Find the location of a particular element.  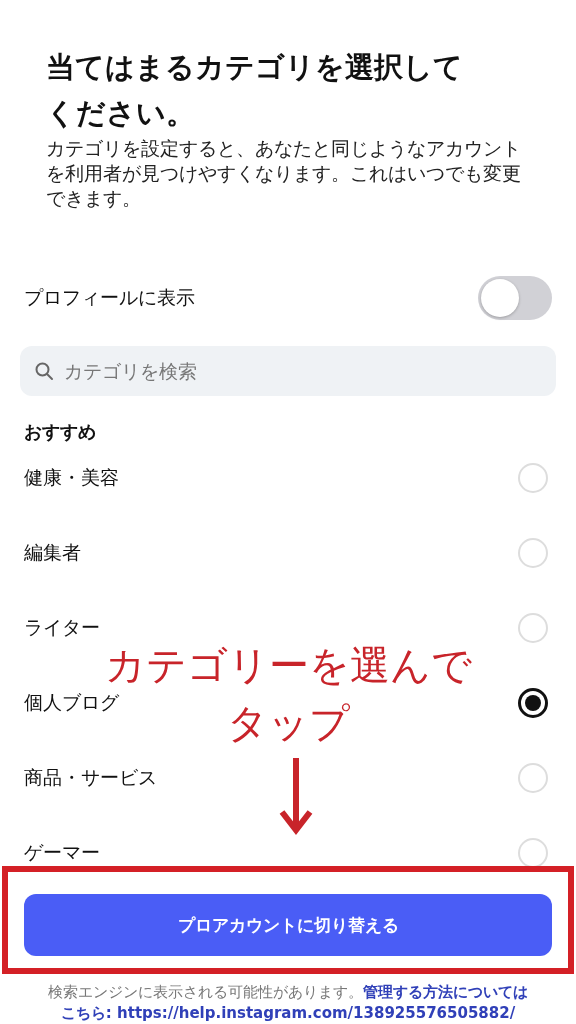

search-field: カテゴリを検索 is located at coordinates (288, 371).